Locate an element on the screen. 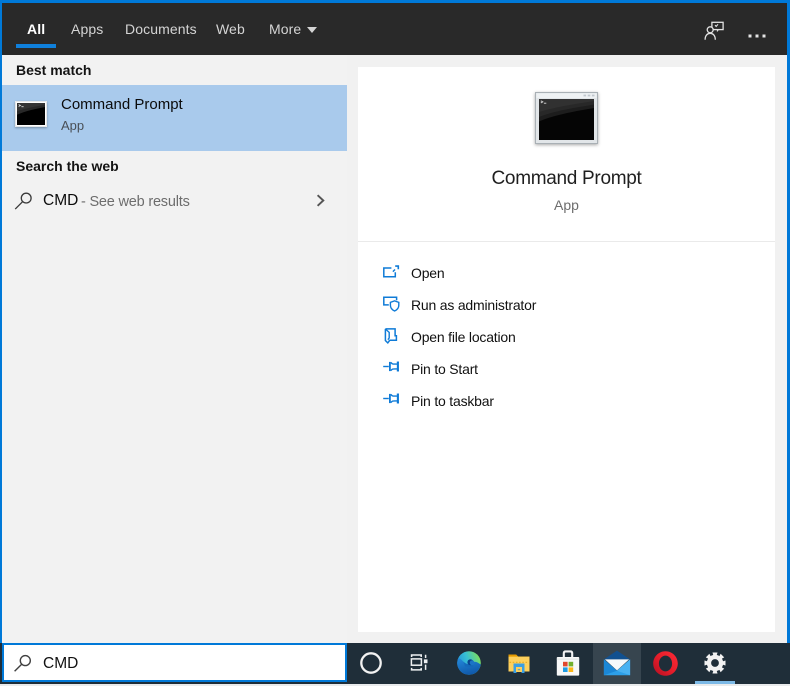 The width and height of the screenshot is (790, 686). action-run-as-administrator: Run as administrator is located at coordinates (566, 305).